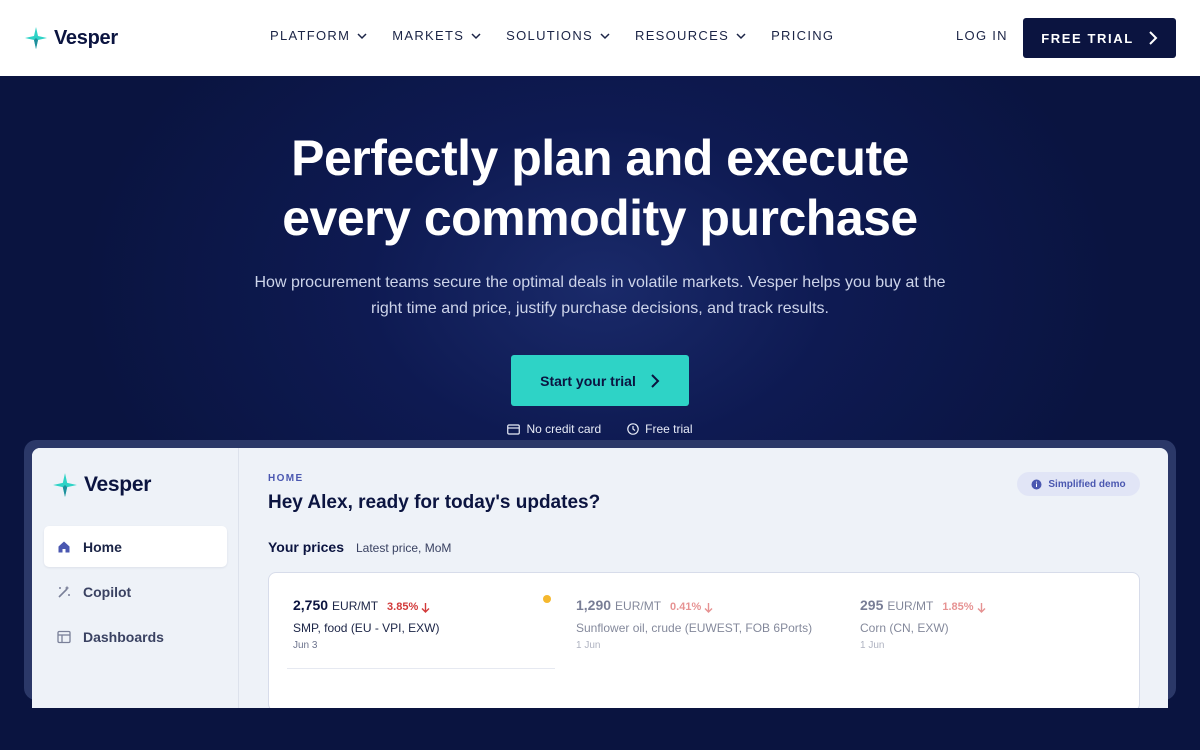 This screenshot has width=1200, height=750. Describe the element at coordinates (594, 605) in the screenshot. I see `price-value: 1,290` at that location.